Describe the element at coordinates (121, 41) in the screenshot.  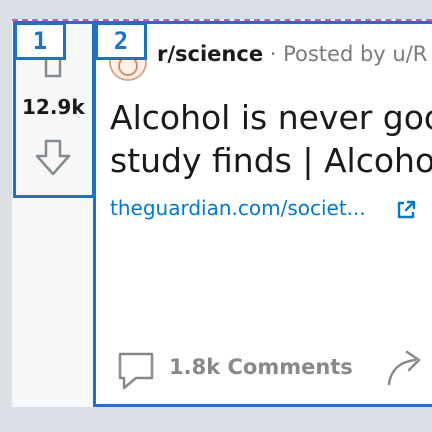
I see `annotation-label-2: 2` at that location.